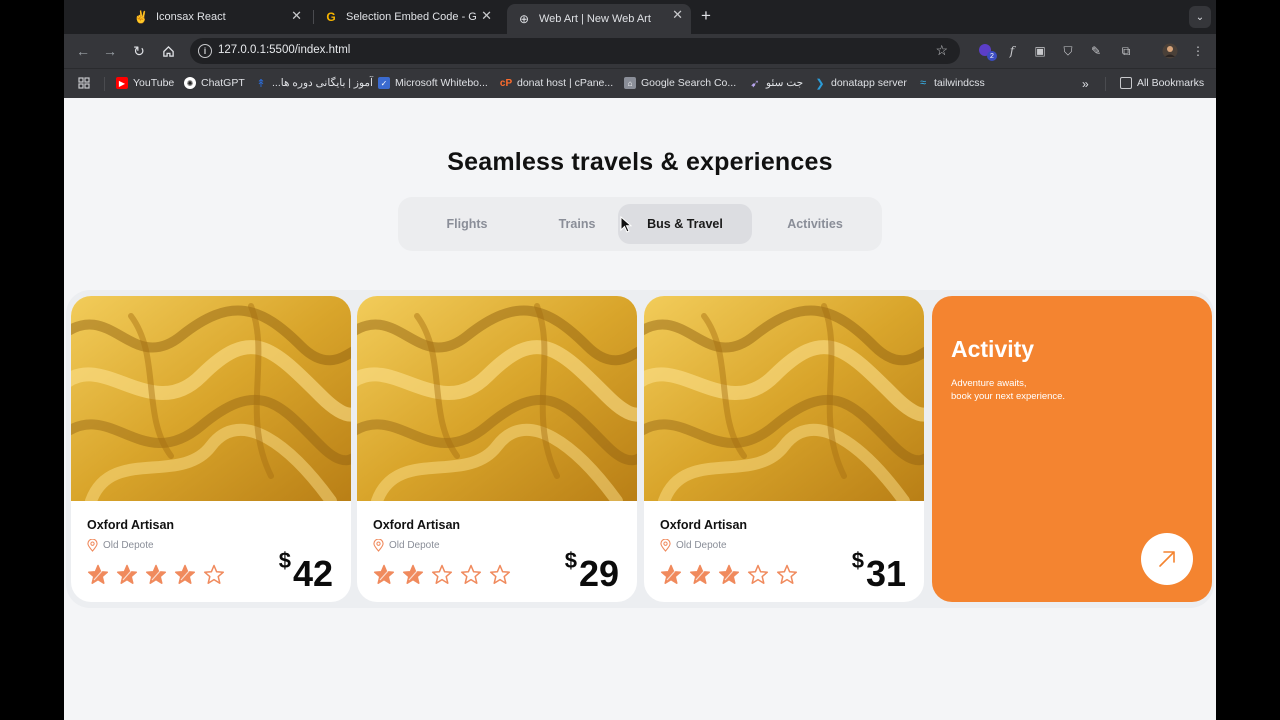 The image size is (1280, 720). Describe the element at coordinates (640, 162) in the screenshot. I see `page-title: Seamless travels & experiences` at that location.